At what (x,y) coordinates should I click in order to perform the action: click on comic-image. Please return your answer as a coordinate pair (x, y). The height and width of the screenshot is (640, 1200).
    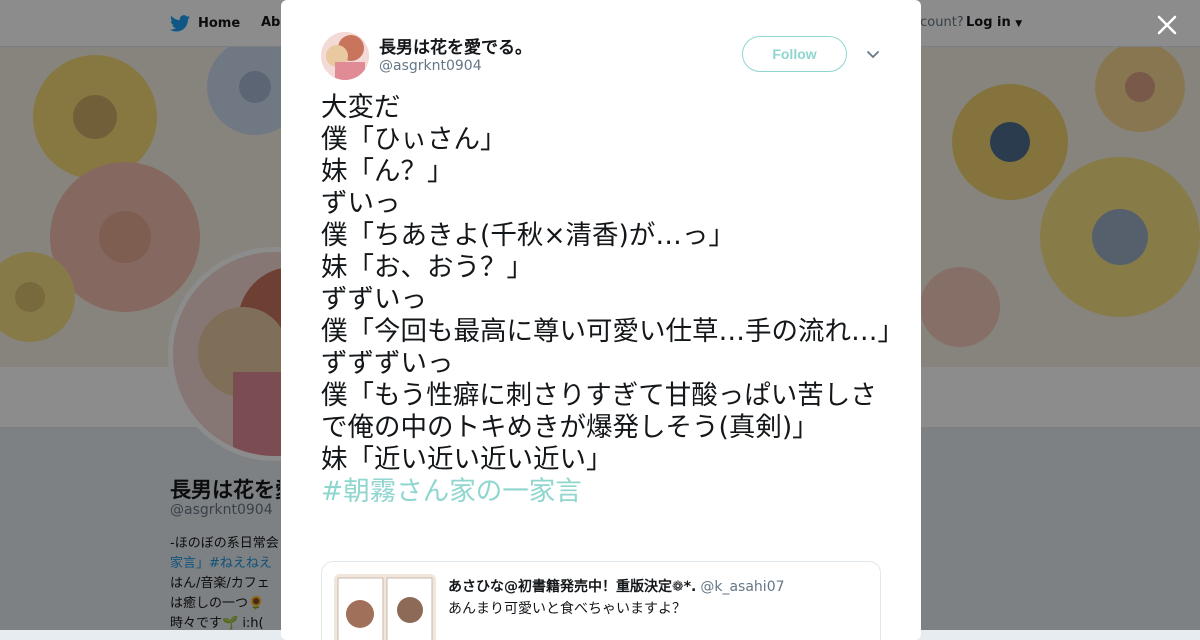
    Looking at the image, I should click on (385, 607).